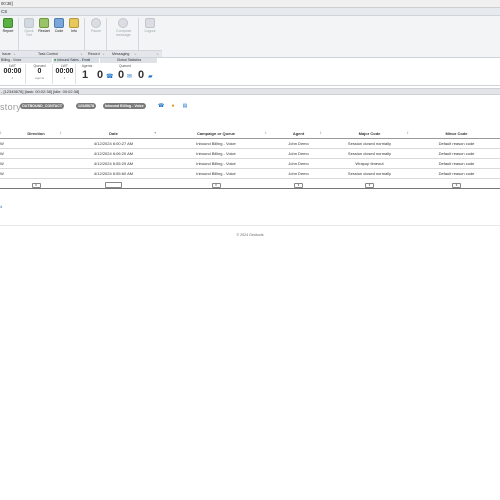 This screenshot has width=500, height=500. I want to click on column-header-direction: Direction ⇕, so click(36, 134).